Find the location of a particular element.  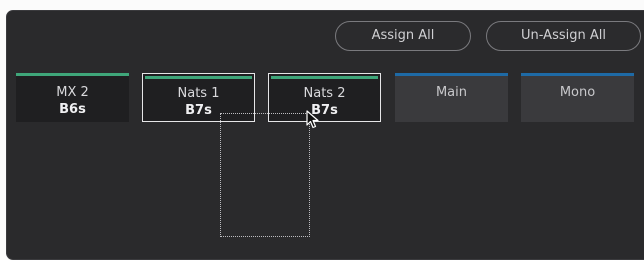

tile-name: Nats 2 is located at coordinates (324, 93).